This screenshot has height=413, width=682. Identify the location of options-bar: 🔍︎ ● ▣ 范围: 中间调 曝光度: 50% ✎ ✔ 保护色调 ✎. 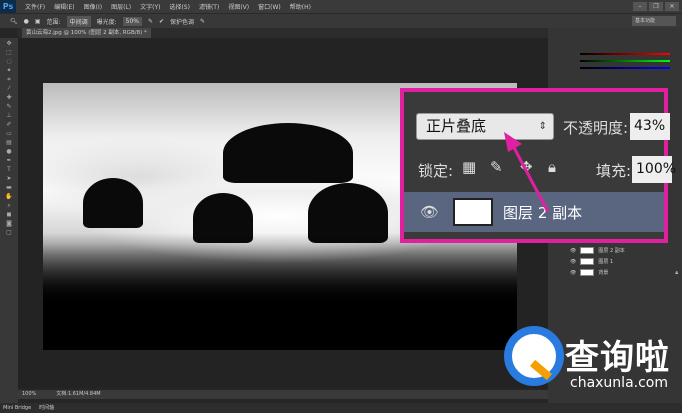
(341, 20).